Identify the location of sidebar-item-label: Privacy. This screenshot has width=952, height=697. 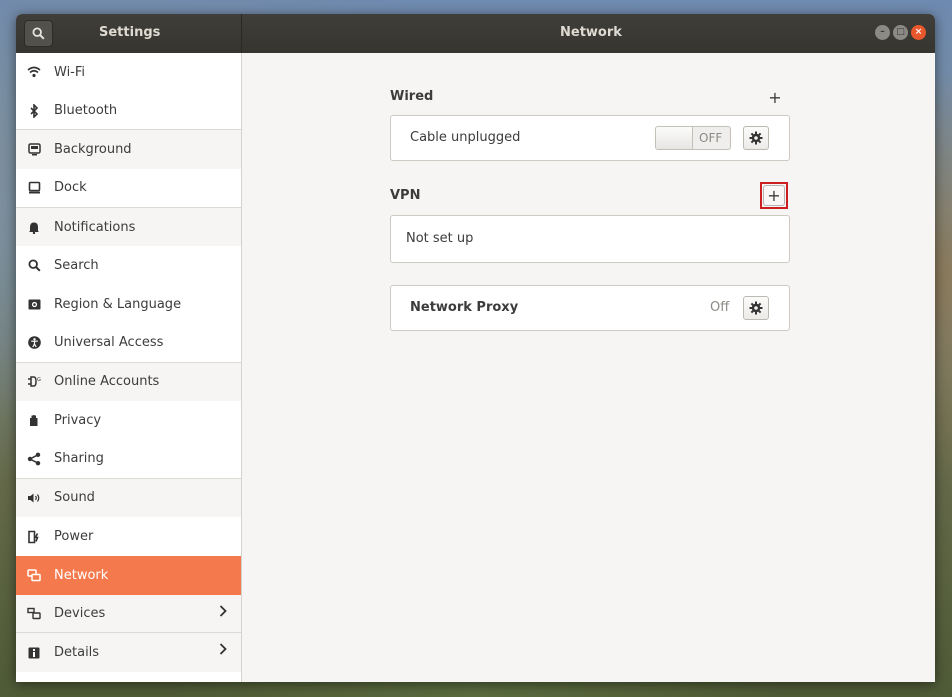
(78, 421).